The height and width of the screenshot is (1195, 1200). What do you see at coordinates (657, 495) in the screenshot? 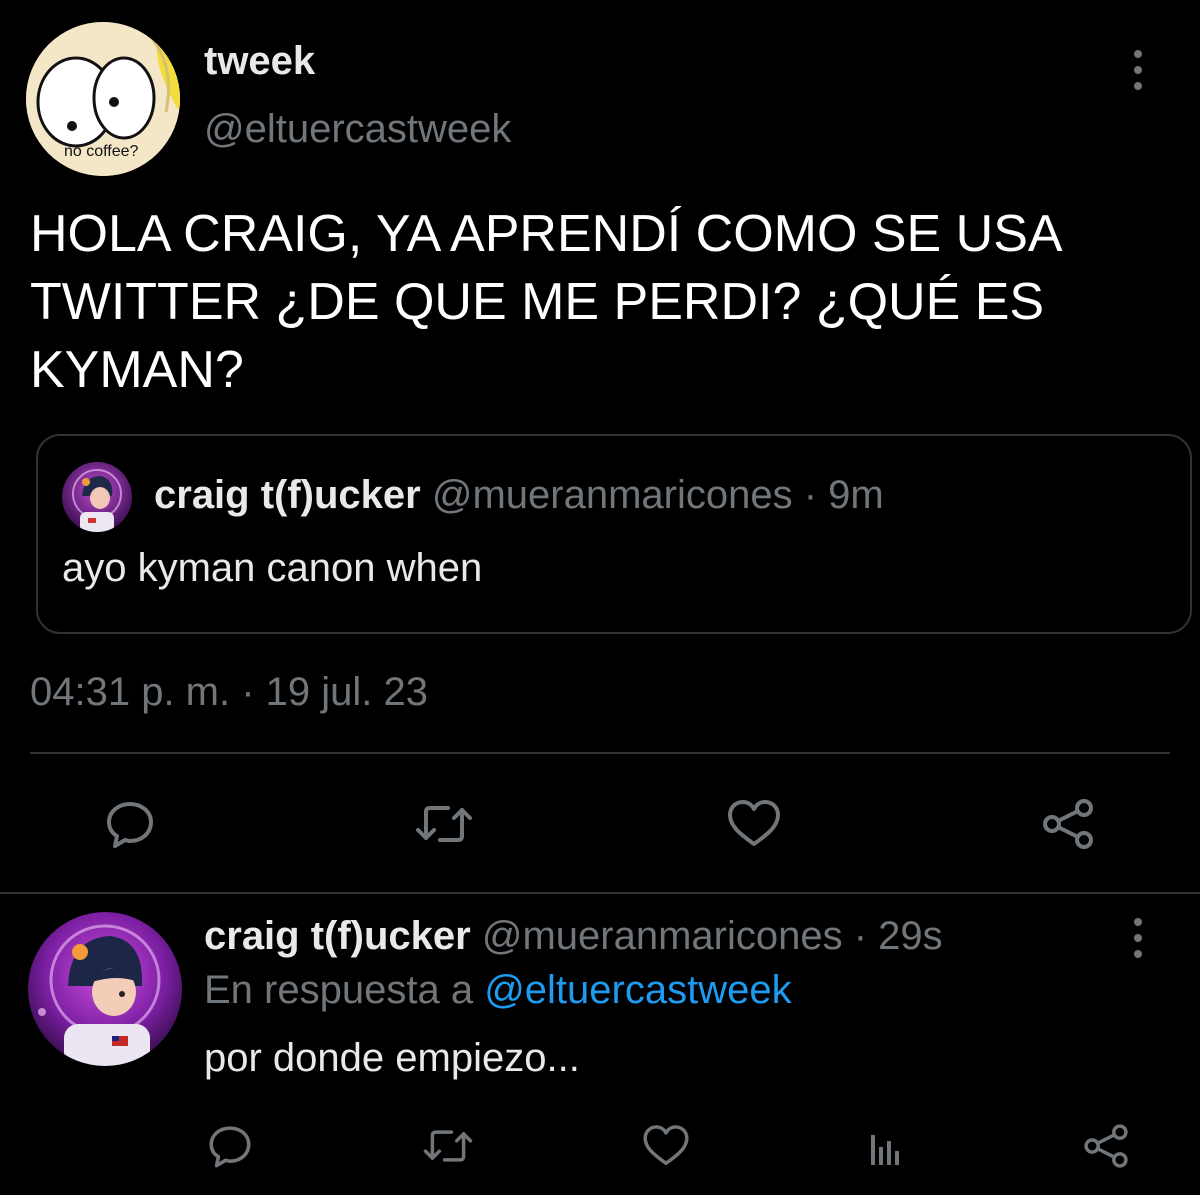
I see `quoted-author-meta: @mueranmaricones · 9m` at bounding box center [657, 495].